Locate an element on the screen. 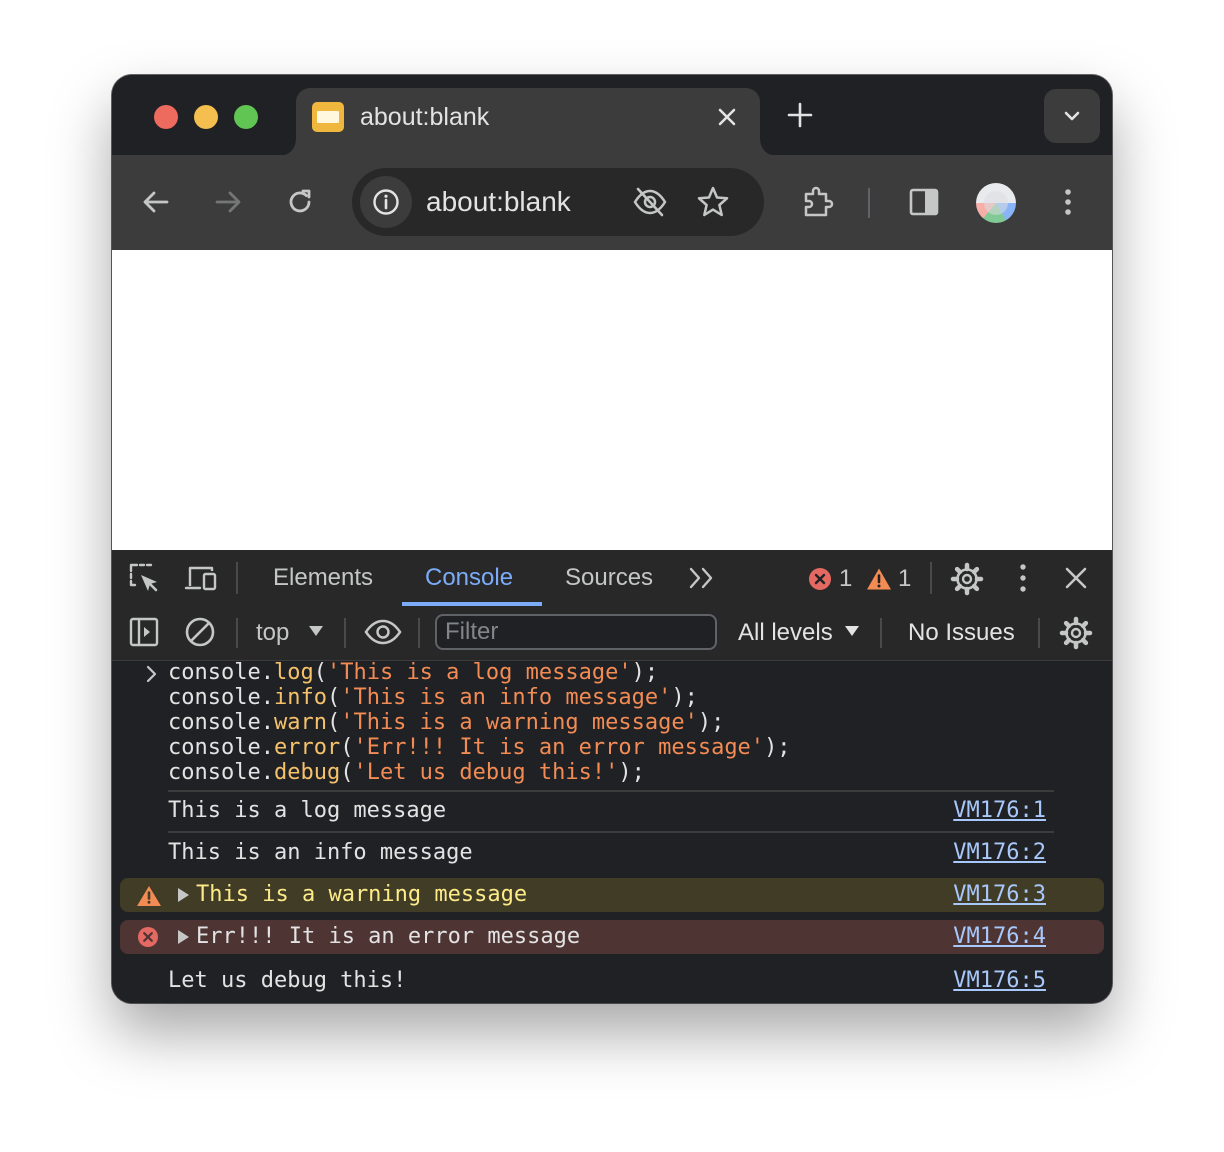 The width and height of the screenshot is (1224, 1152). back-arrow-icon is located at coordinates (156, 202).